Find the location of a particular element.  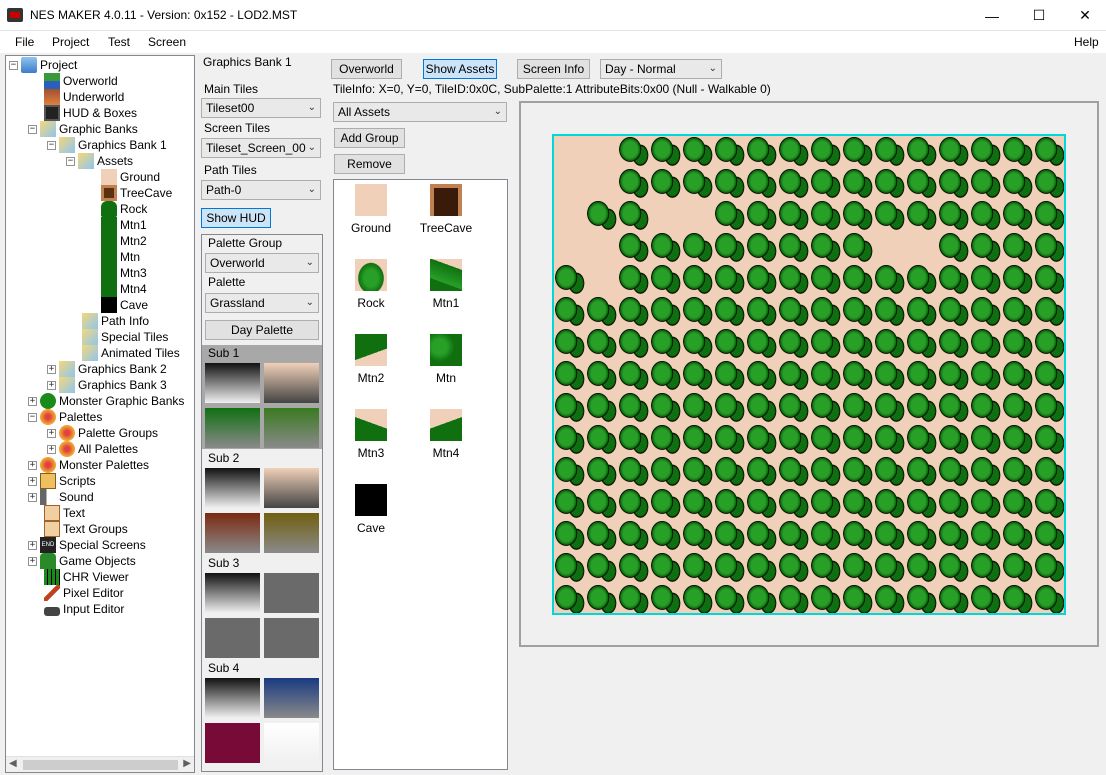

tree-item-monster-palettes: + Monster Palettes is located at coordinates (88, 465).